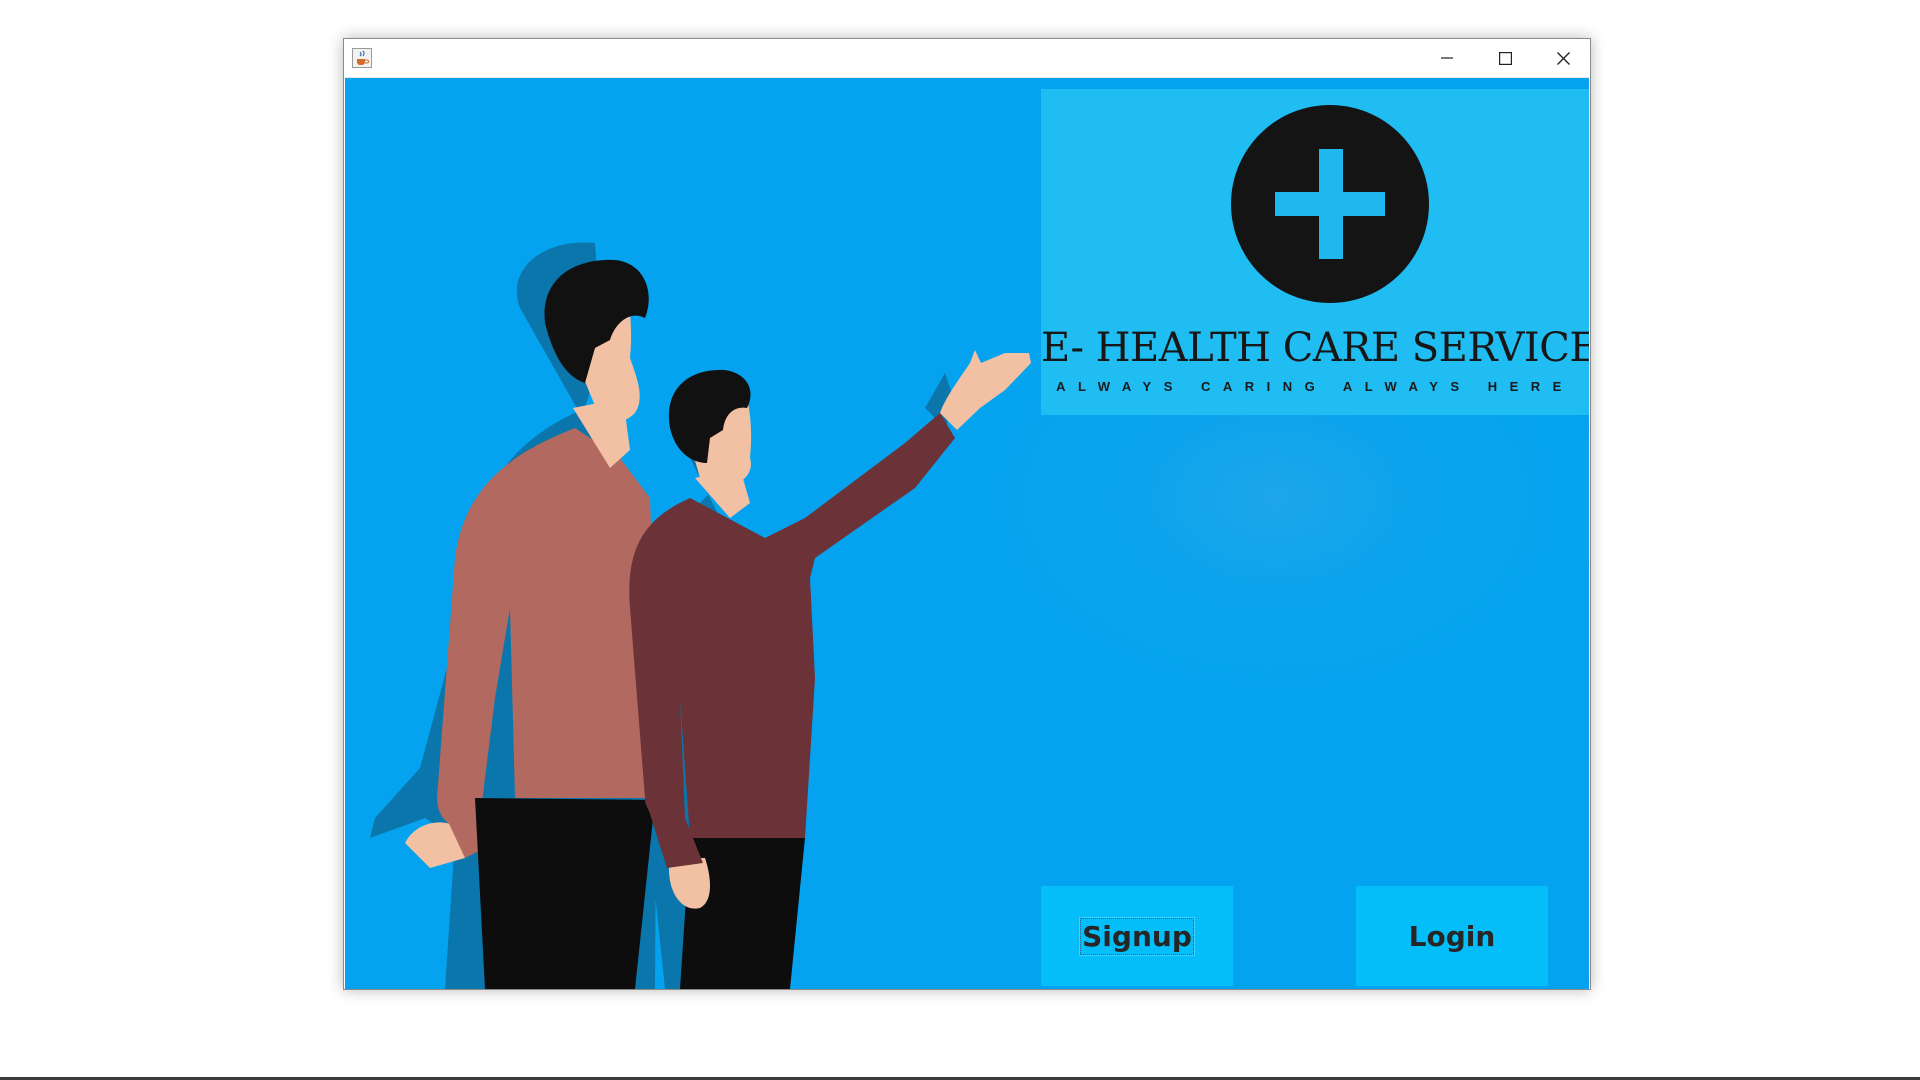 This screenshot has height=1080, width=1920. Describe the element at coordinates (1315, 386) in the screenshot. I see `brand-tagline: ALWAYS CARING ALWAYS HERE` at that location.